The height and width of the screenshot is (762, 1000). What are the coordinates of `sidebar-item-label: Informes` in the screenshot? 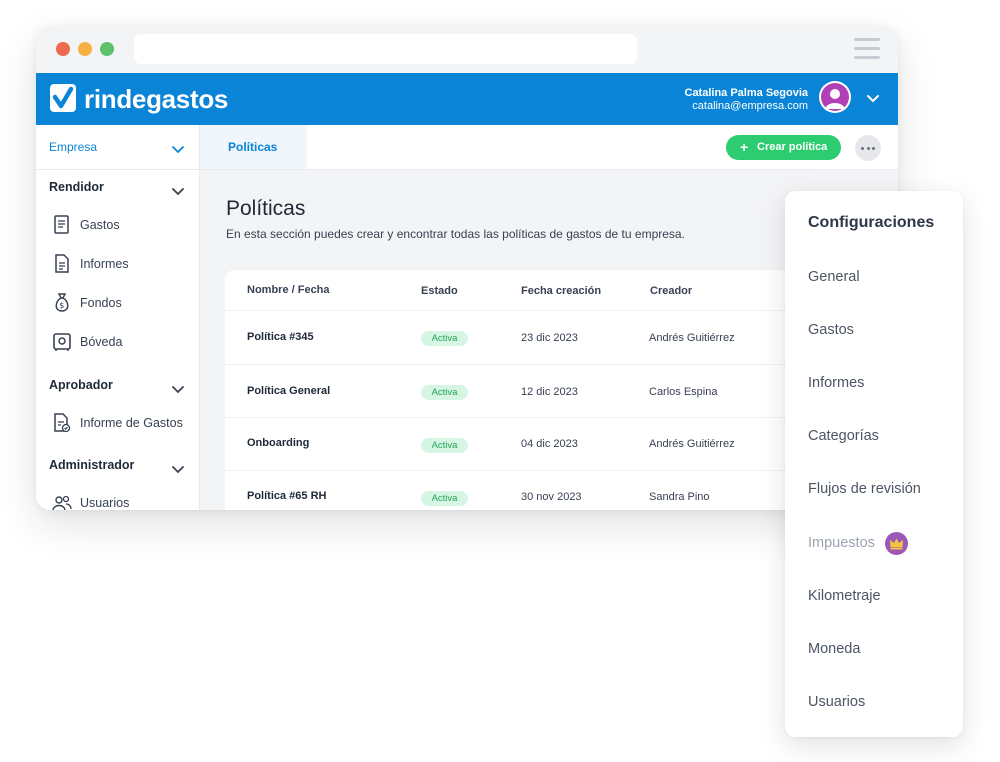 It's located at (104, 264).